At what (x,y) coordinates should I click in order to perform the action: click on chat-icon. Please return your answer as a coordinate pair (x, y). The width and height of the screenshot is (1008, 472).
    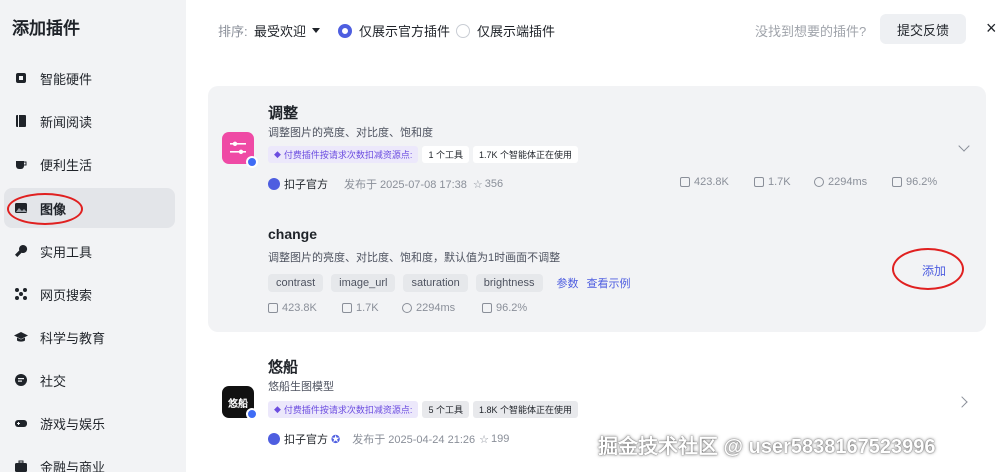
    Looking at the image, I should click on (21, 380).